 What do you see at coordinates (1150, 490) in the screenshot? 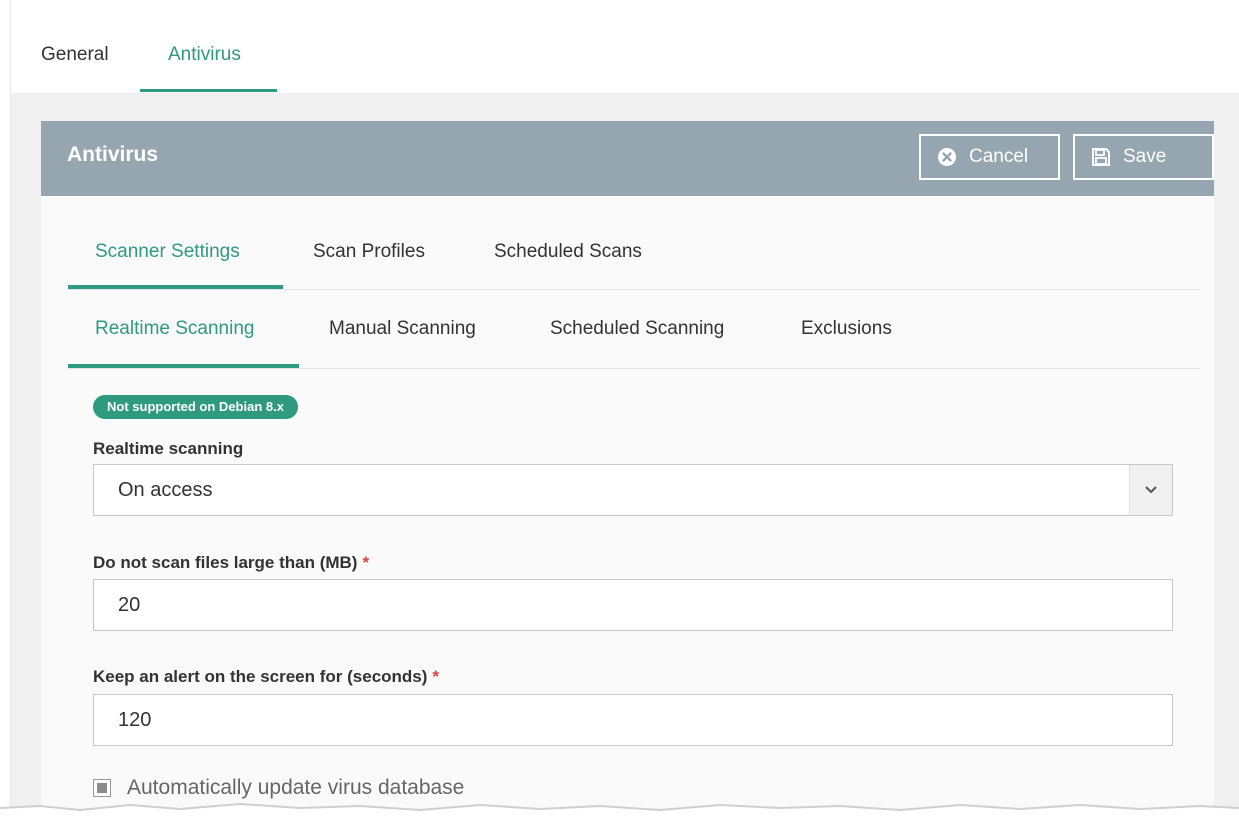
I see `chevron-down-icon` at bounding box center [1150, 490].